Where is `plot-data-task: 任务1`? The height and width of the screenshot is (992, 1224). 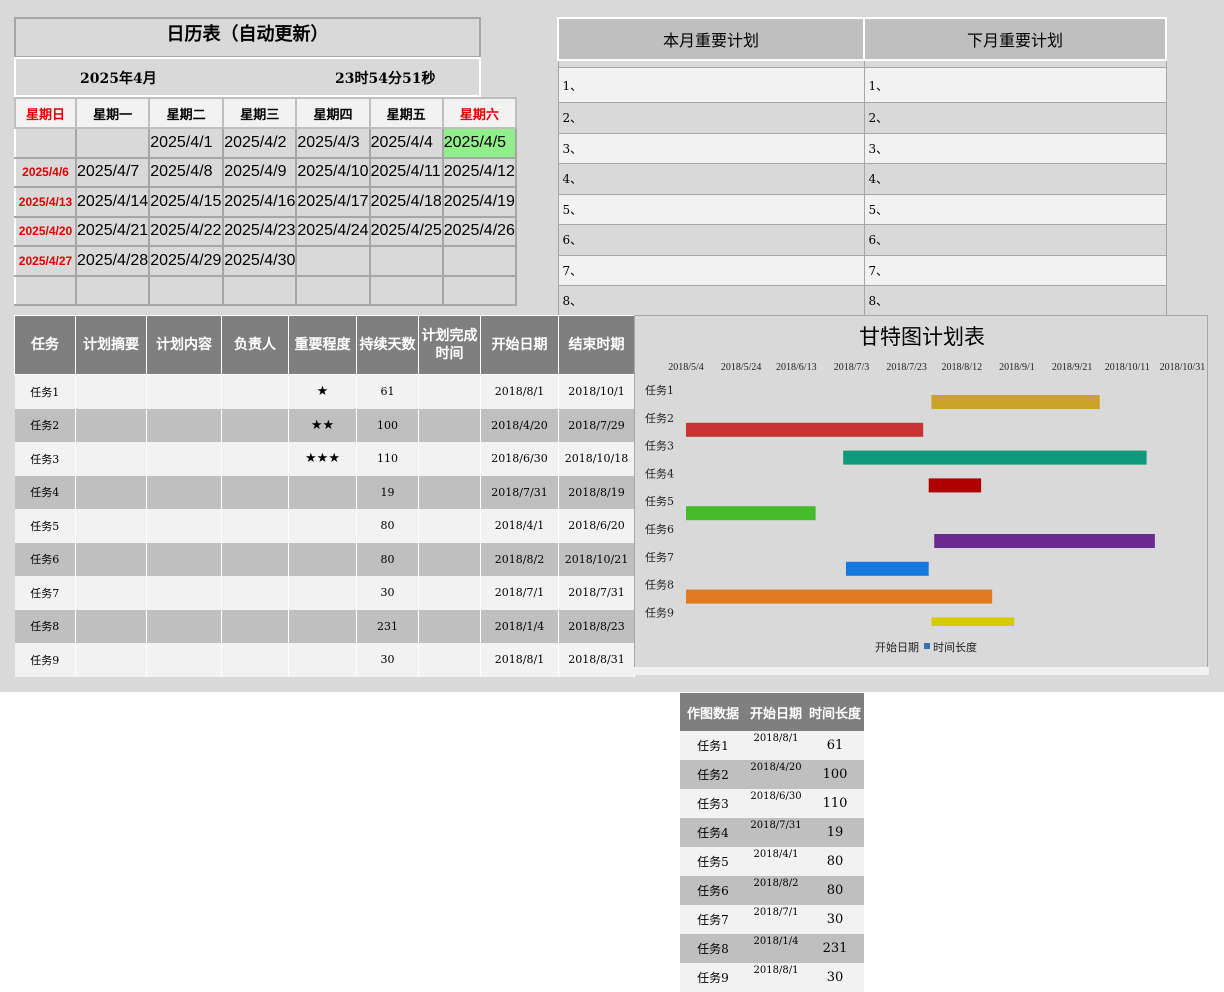 plot-data-task: 任务1 is located at coordinates (713, 745).